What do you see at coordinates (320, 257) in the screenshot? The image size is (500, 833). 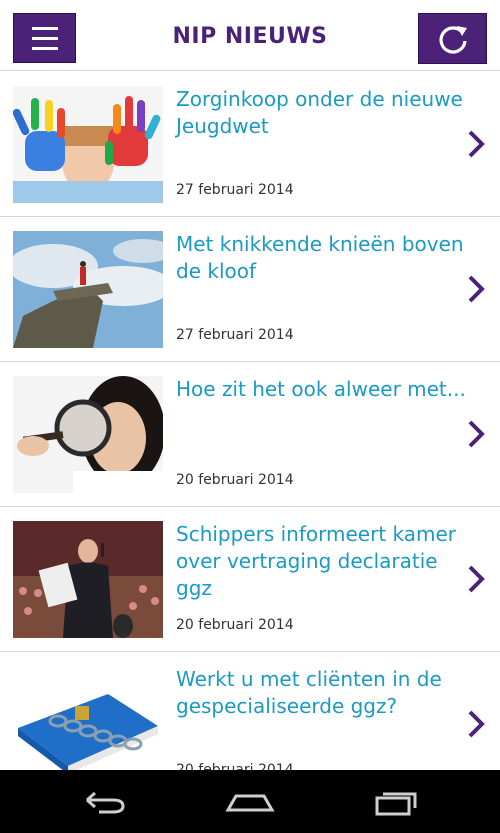 I see `article-title: Met knikkende knieën boven de kloof` at bounding box center [320, 257].